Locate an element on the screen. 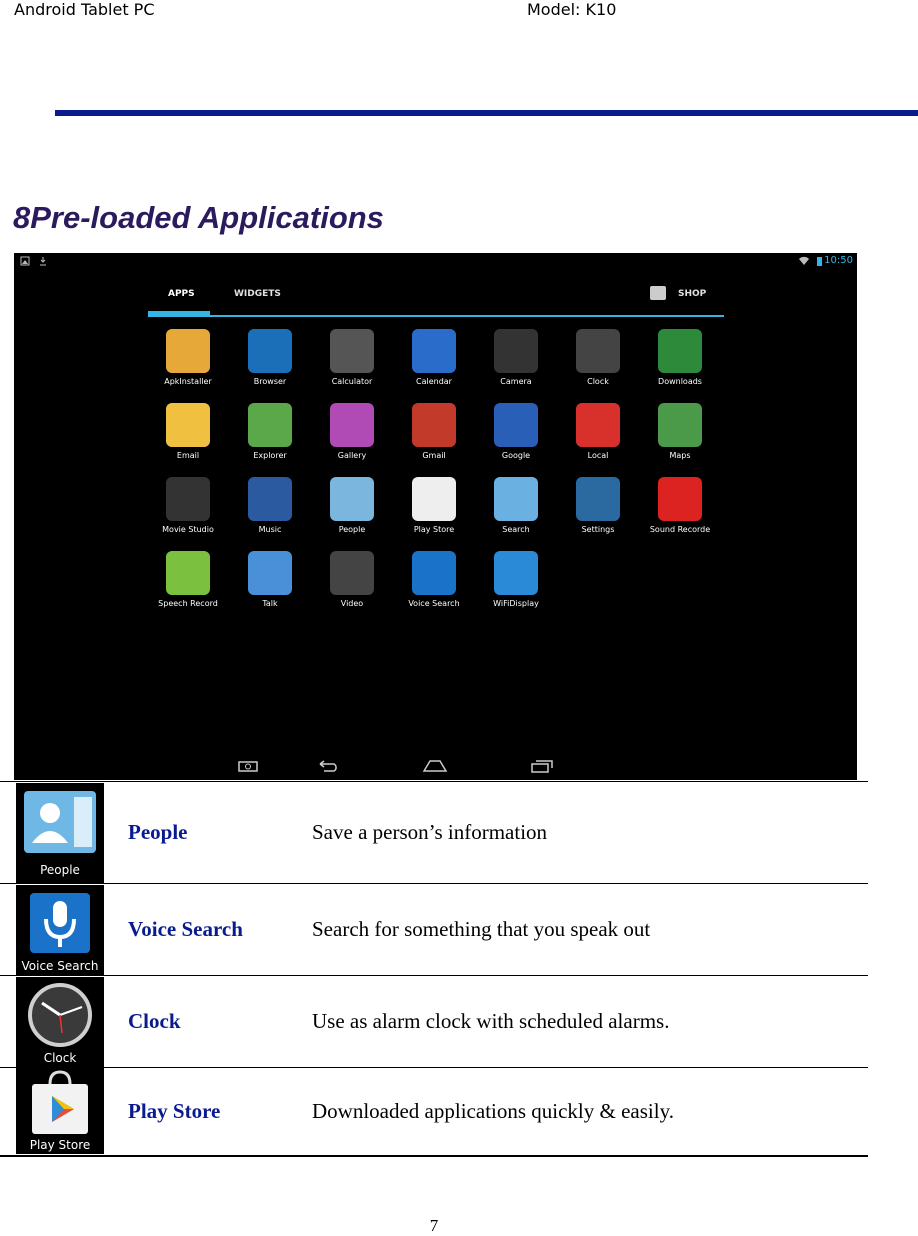 The height and width of the screenshot is (1236, 918). app-sound-recorde: Sound Recorde is located at coordinates (680, 505).